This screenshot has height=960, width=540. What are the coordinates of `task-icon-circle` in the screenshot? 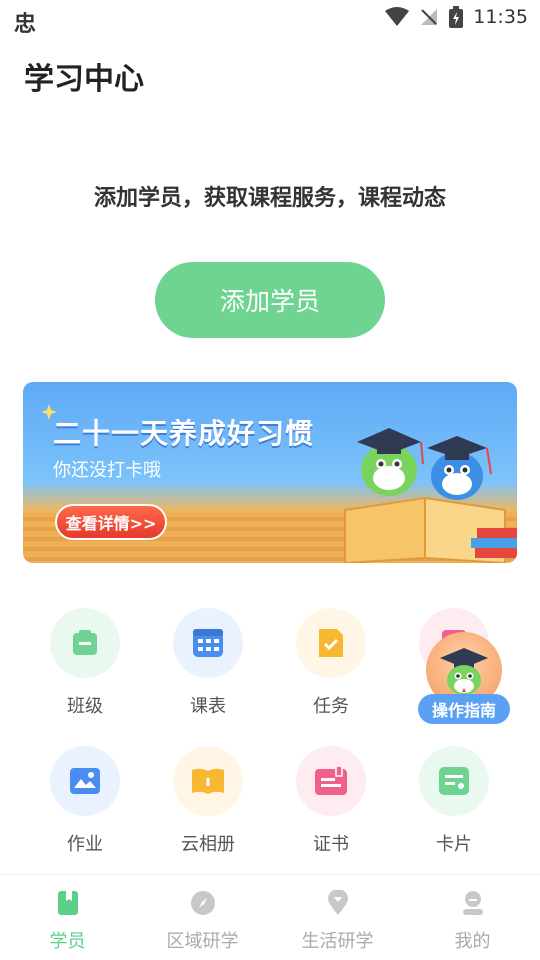 It's located at (331, 643).